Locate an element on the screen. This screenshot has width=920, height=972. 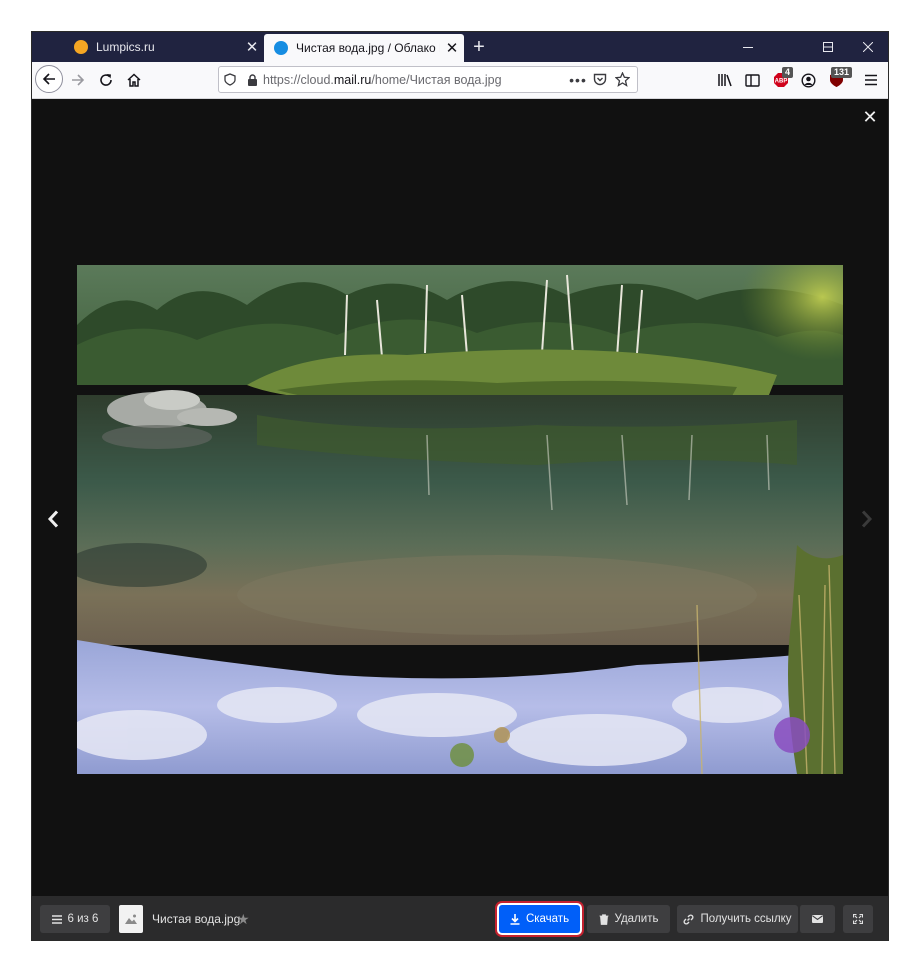
maximize-button is located at coordinates (828, 47).